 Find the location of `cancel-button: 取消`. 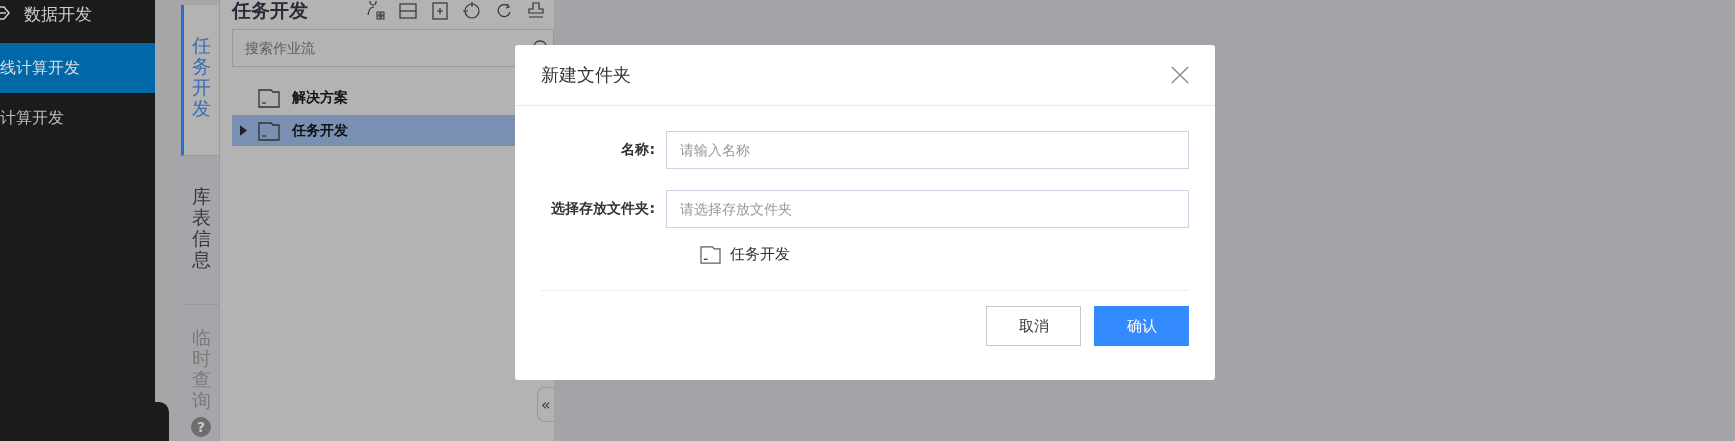

cancel-button: 取消 is located at coordinates (1033, 326).